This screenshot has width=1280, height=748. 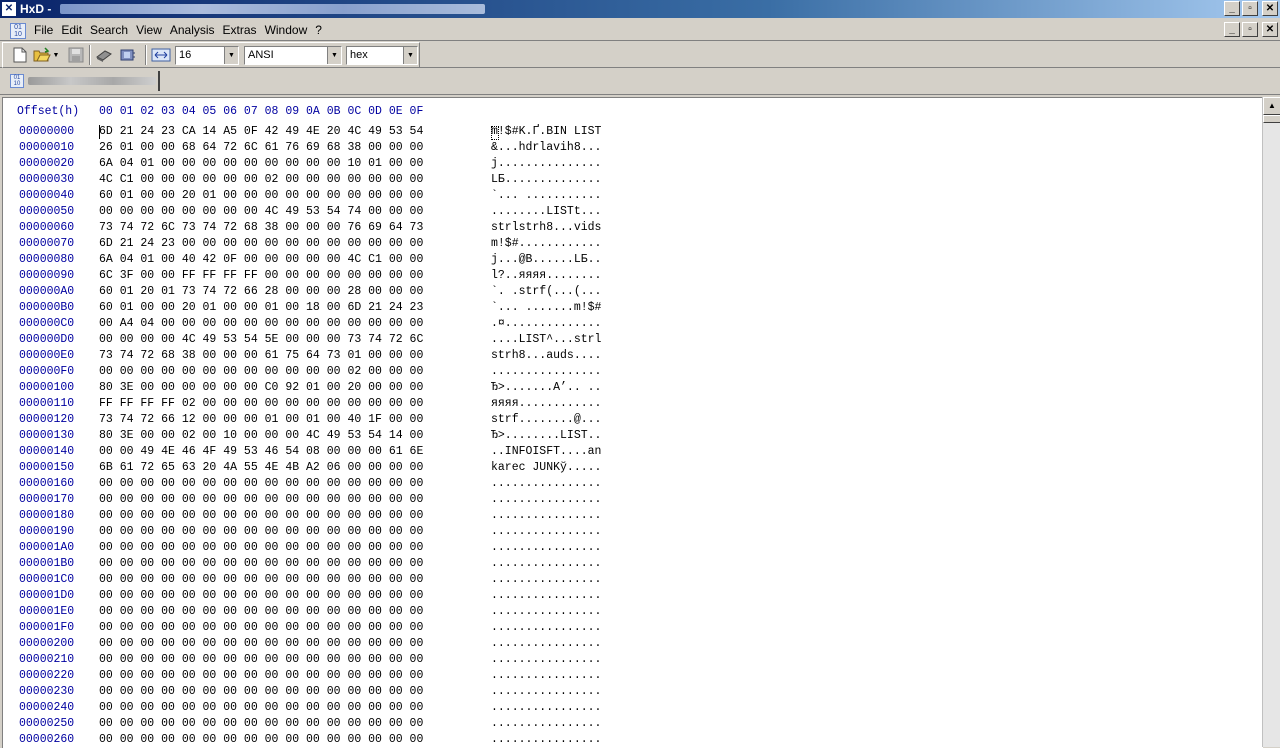 What do you see at coordinates (192, 30) in the screenshot?
I see `menu-analysis: Analysis` at bounding box center [192, 30].